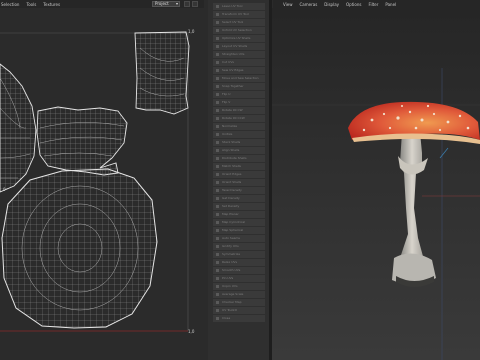 This screenshot has height=360, width=480. What do you see at coordinates (239, 150) in the screenshot?
I see `tool-button: Align Shells` at bounding box center [239, 150].